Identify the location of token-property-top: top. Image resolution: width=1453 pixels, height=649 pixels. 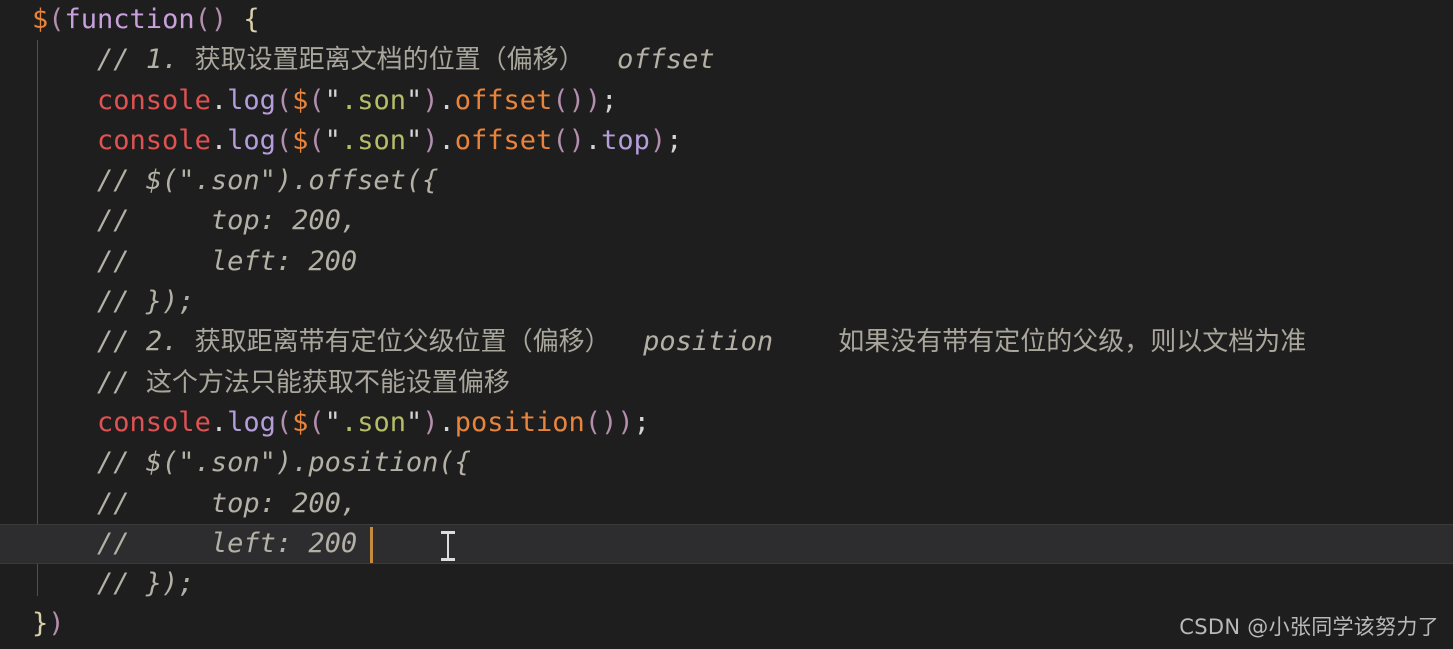
(625, 140).